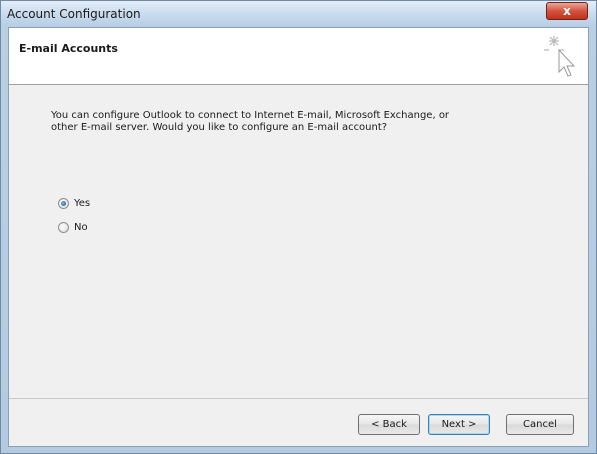 This screenshot has height=454, width=597. Describe the element at coordinates (459, 424) in the screenshot. I see `next-button: Next >` at that location.